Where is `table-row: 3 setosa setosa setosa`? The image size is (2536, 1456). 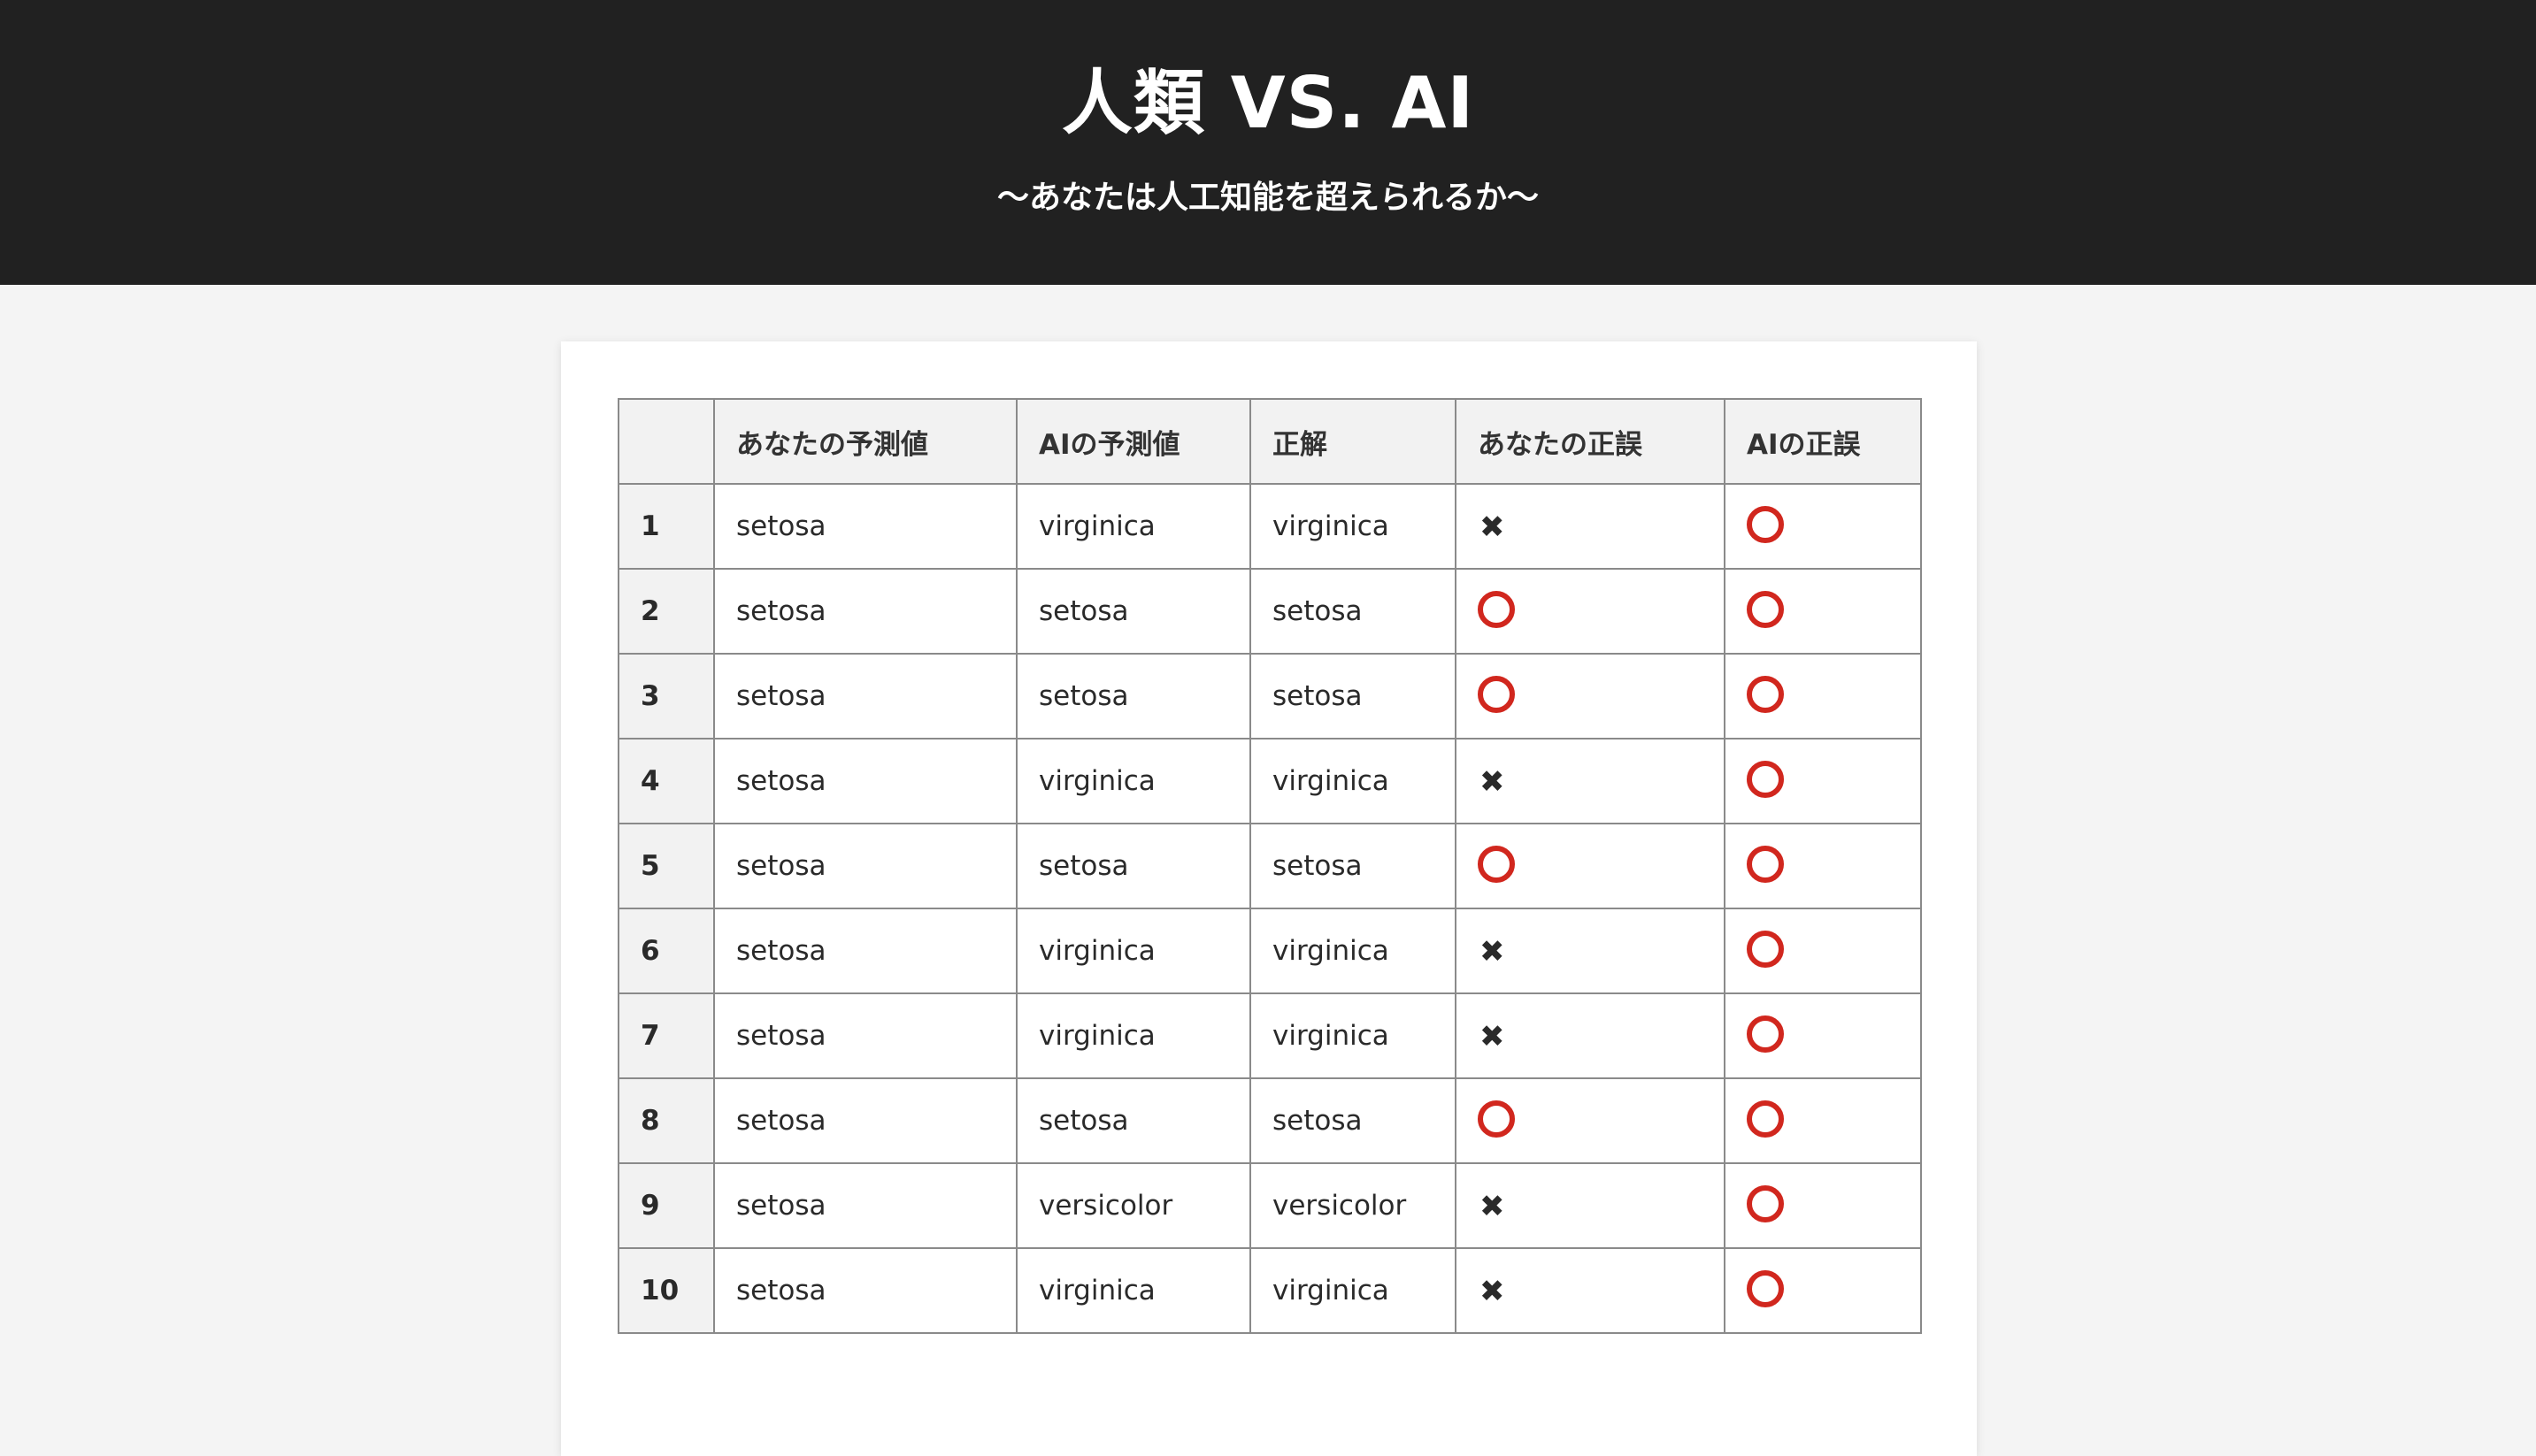 table-row: 3 setosa setosa setosa is located at coordinates (1270, 696).